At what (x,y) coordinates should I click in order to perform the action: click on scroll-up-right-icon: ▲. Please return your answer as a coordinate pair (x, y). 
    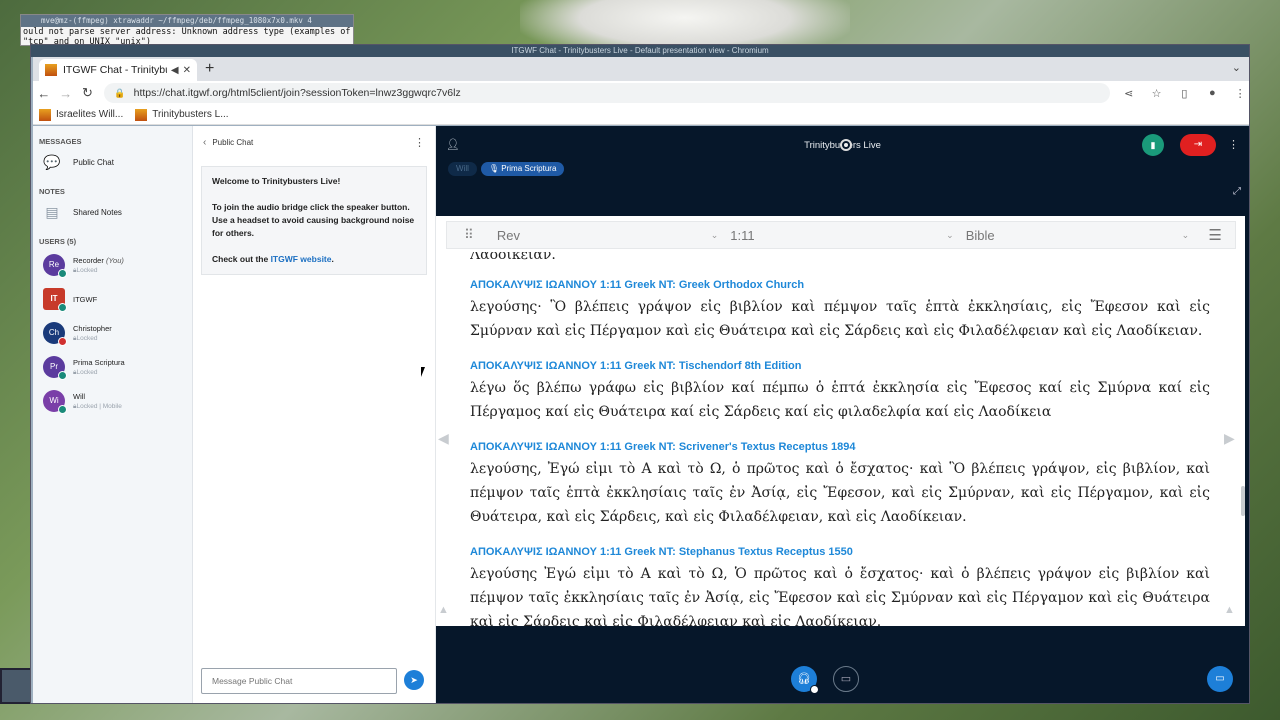
    Looking at the image, I should click on (1229, 610).